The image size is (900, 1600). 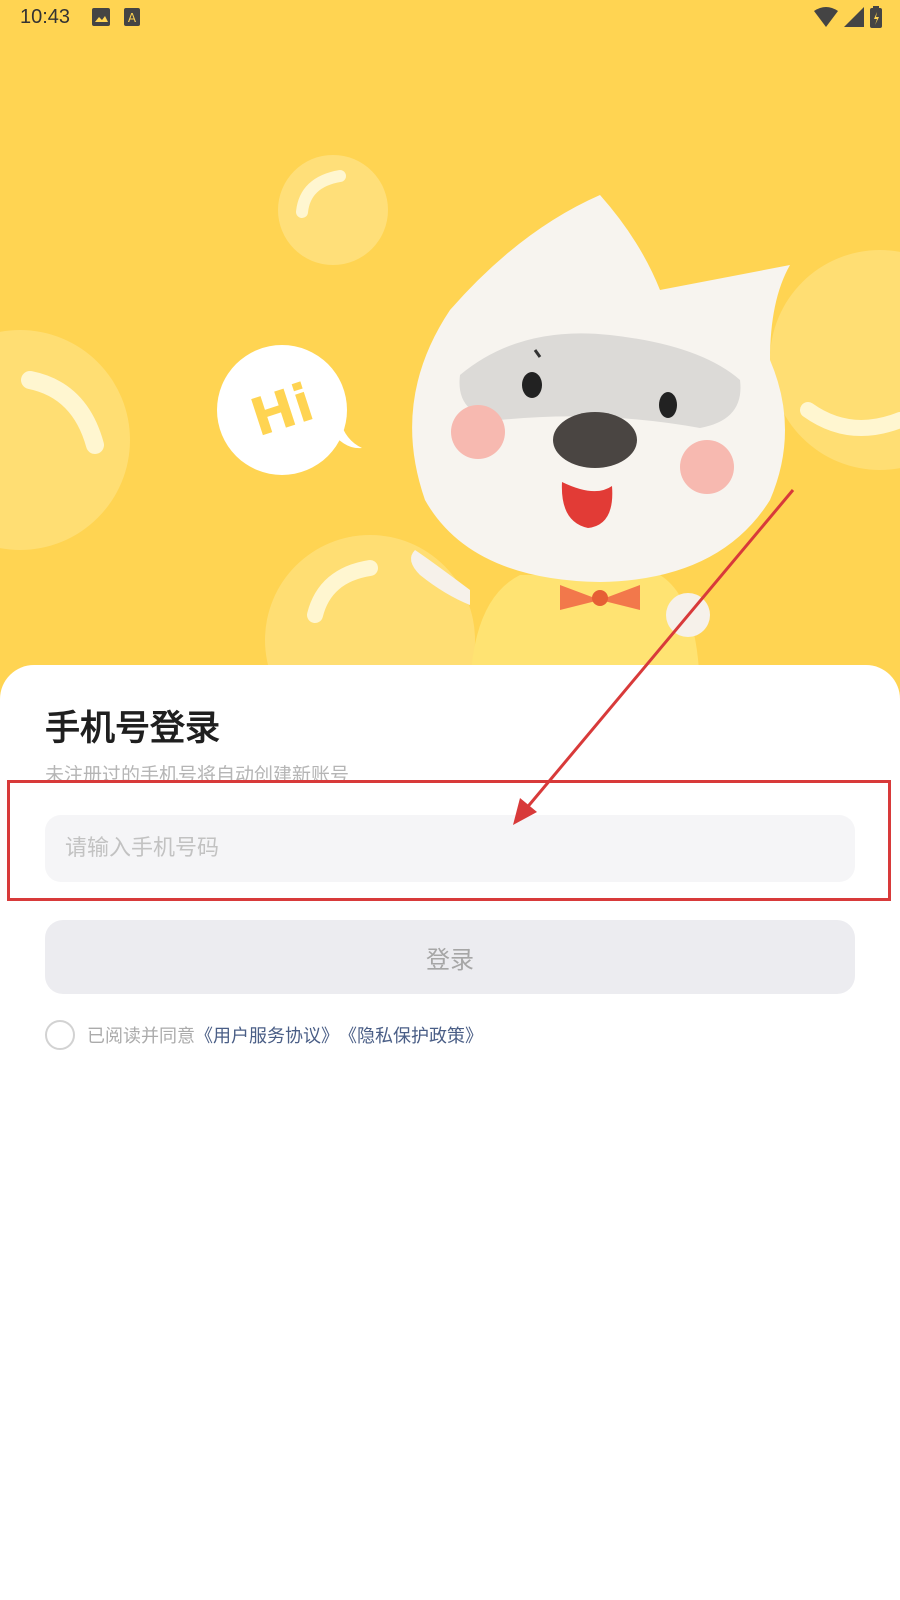 I want to click on text-icon: A, so click(x=132, y=17).